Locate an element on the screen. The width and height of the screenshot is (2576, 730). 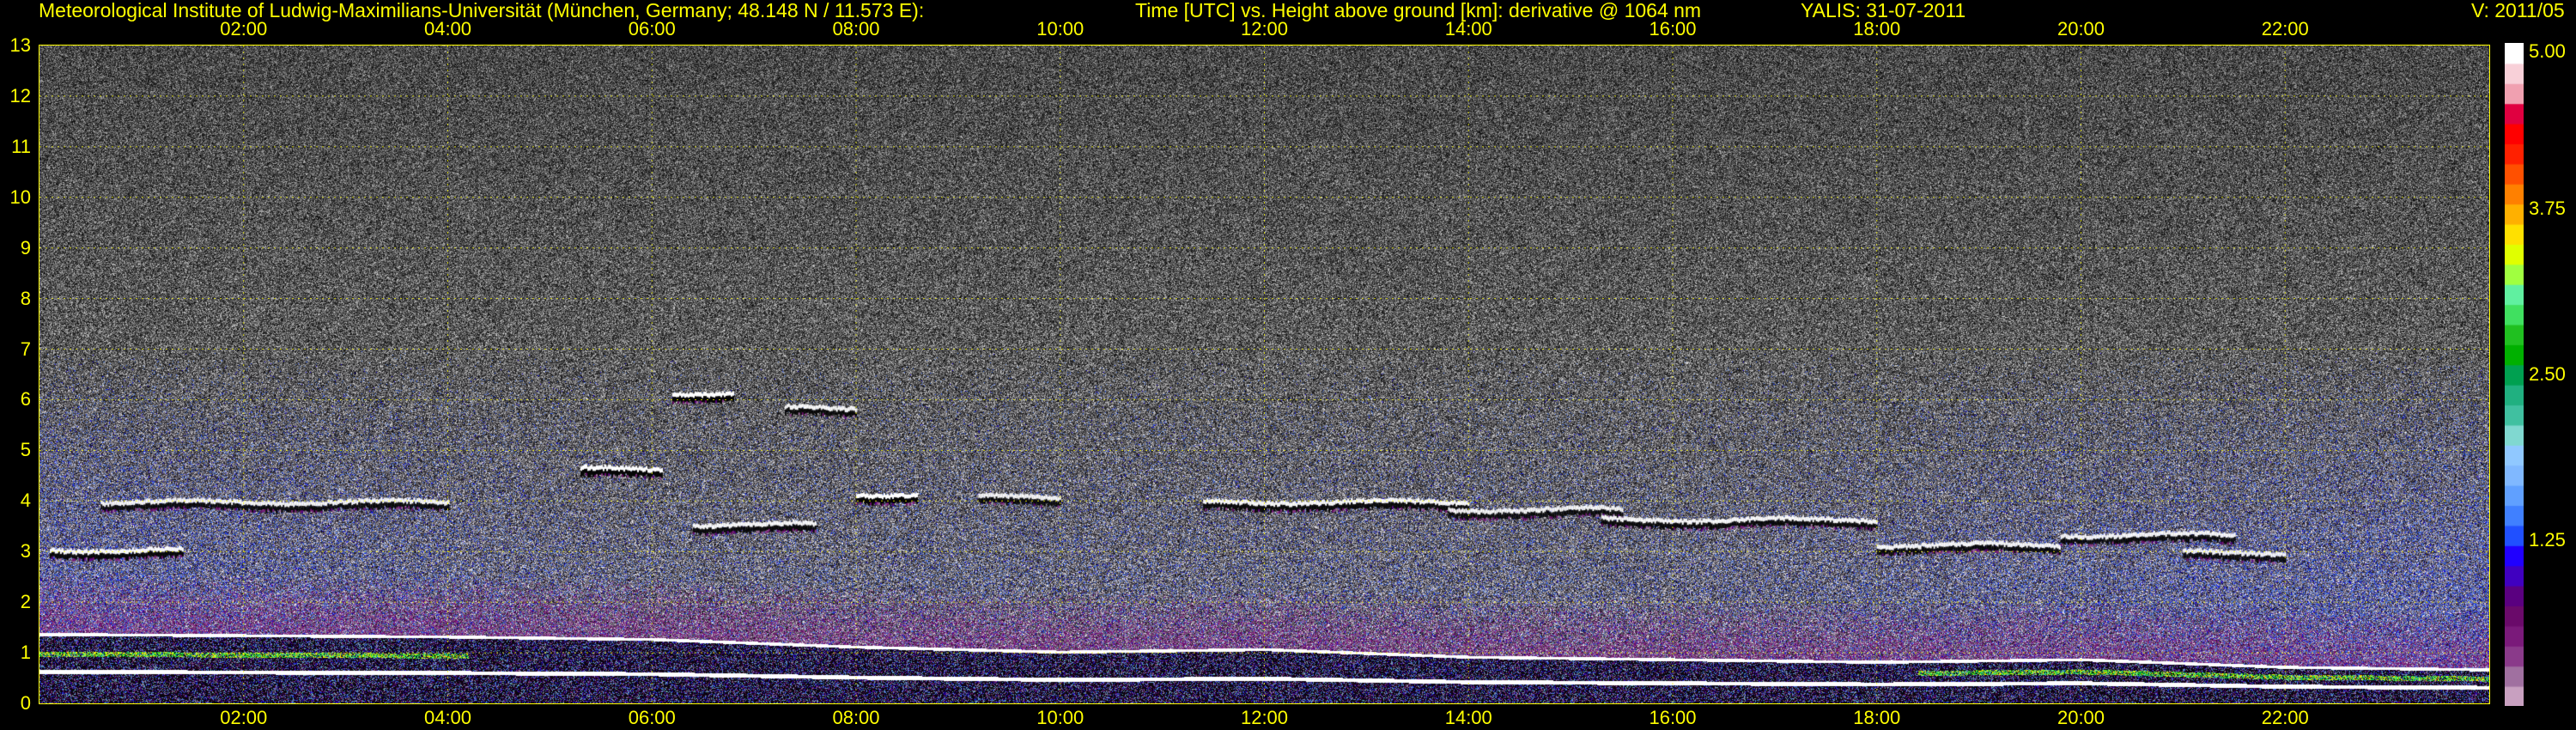
y-tick: 4 is located at coordinates (25, 501).